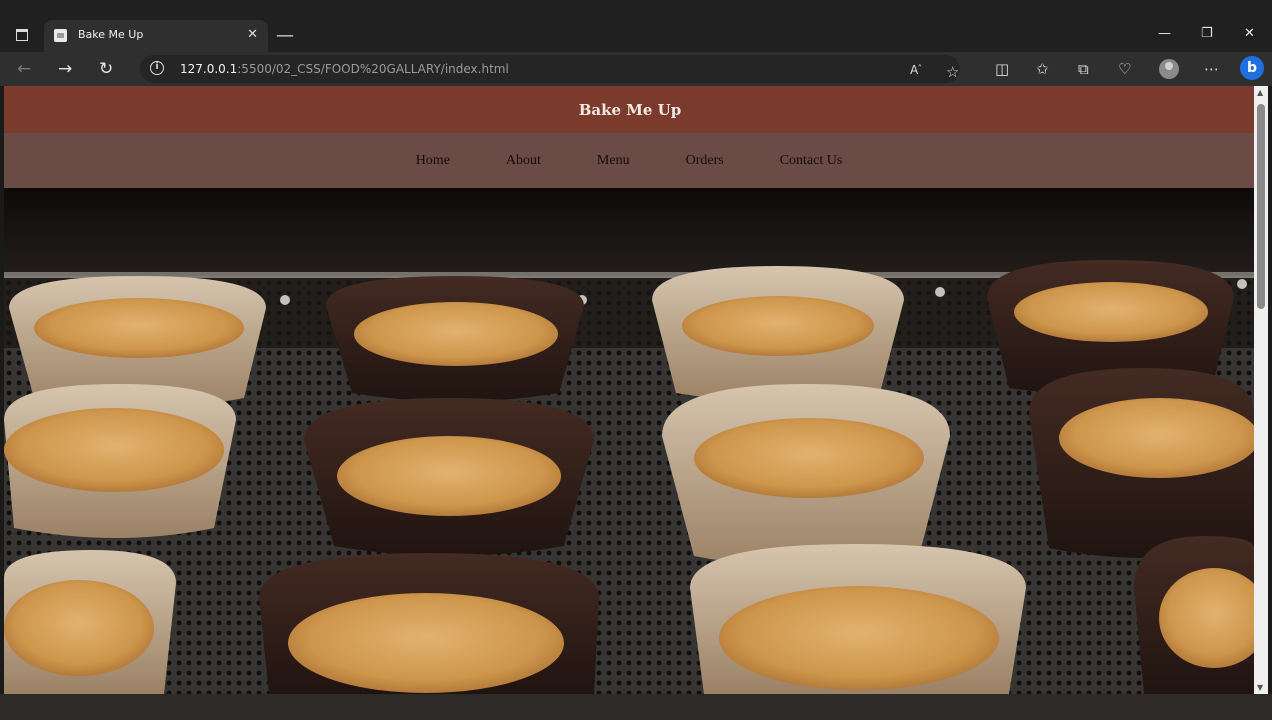 The image size is (1272, 720). I want to click on tab-title: Bake Me Up, so click(111, 34).